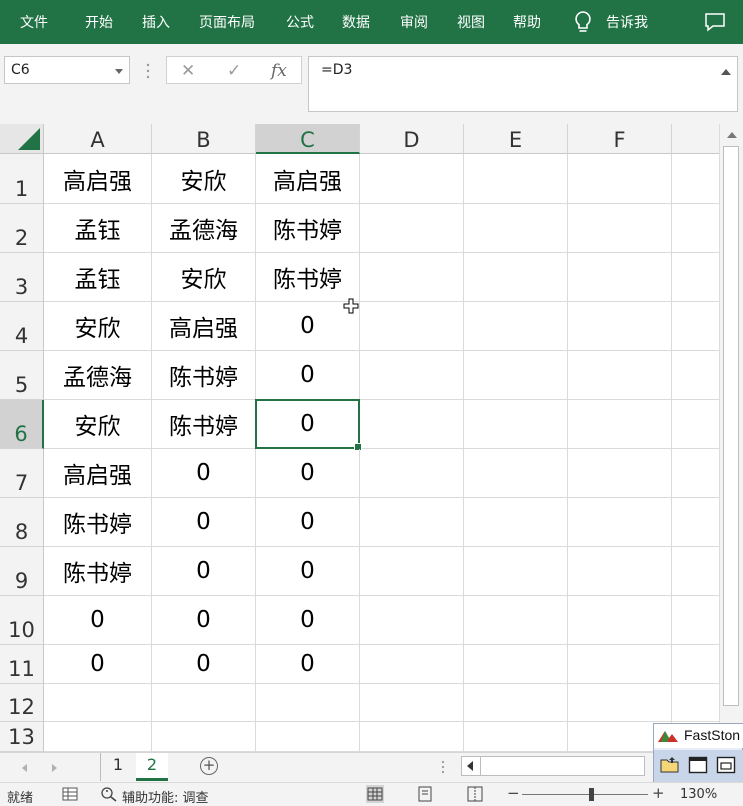 This screenshot has height=806, width=743. What do you see at coordinates (234, 71) in the screenshot?
I see `enter-icon: ✓` at bounding box center [234, 71].